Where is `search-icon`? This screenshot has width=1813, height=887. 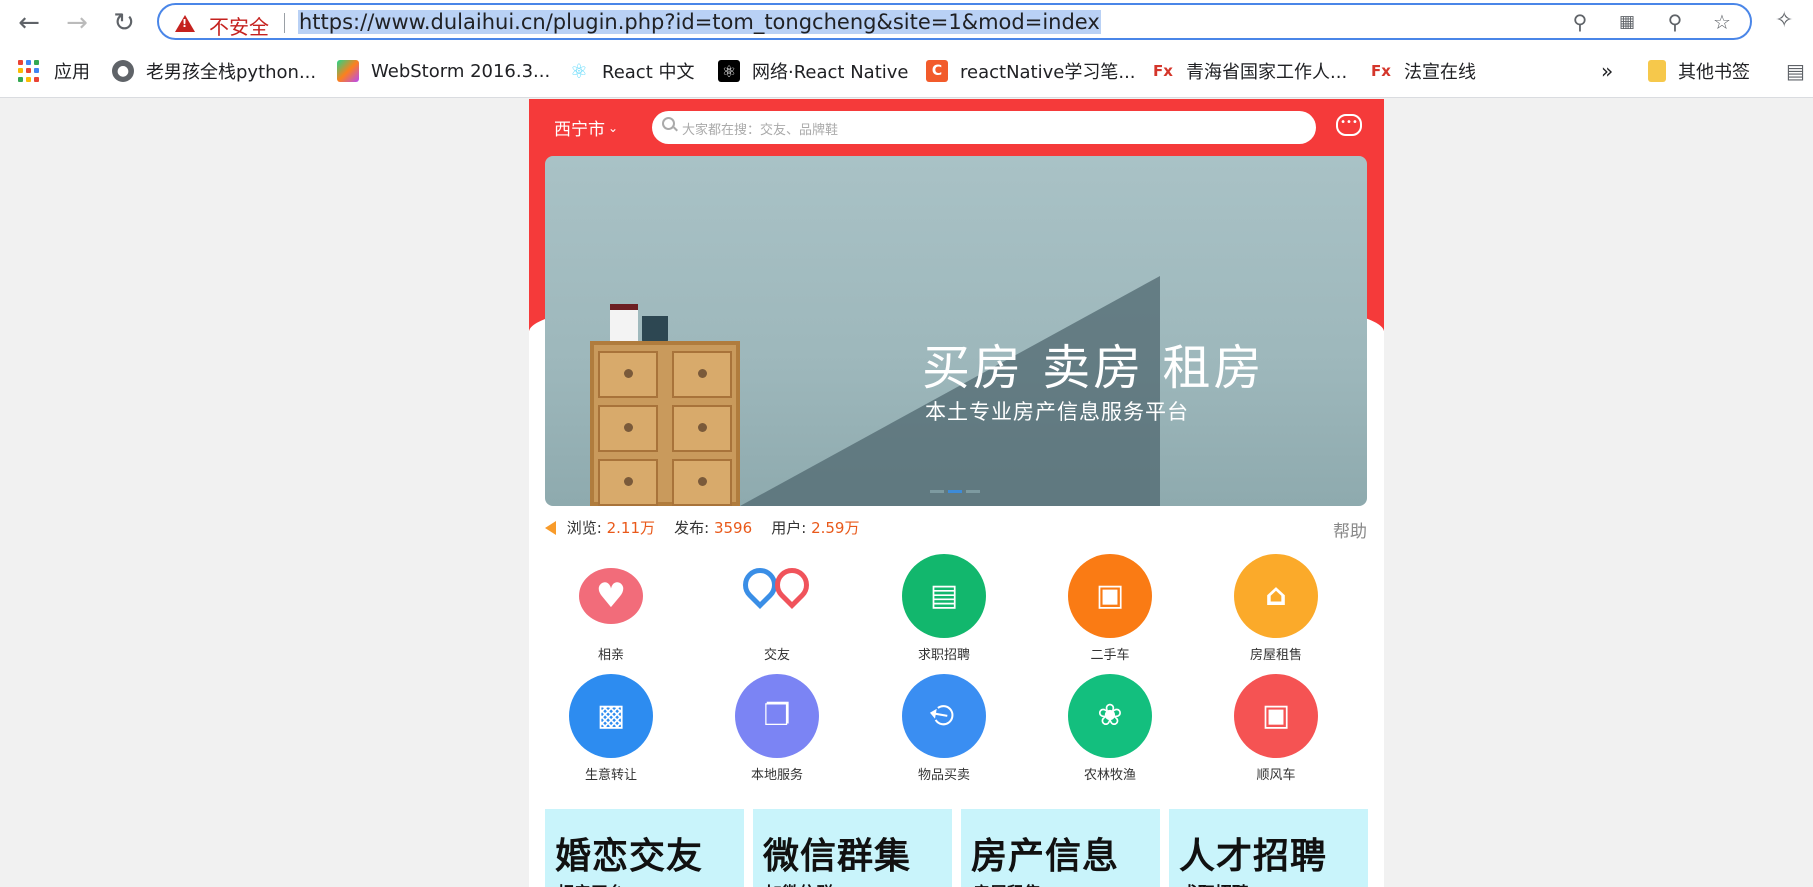 search-icon is located at coordinates (668, 123).